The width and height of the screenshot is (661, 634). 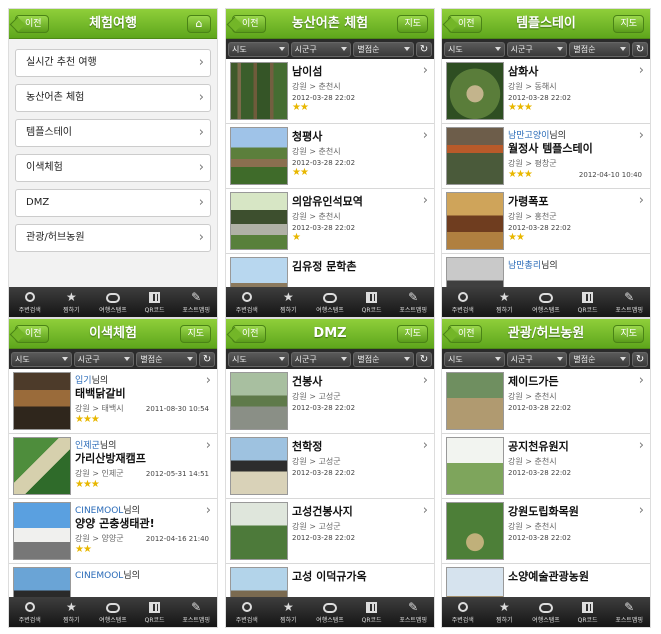 I want to click on qr-icon, so click(x=372, y=607).